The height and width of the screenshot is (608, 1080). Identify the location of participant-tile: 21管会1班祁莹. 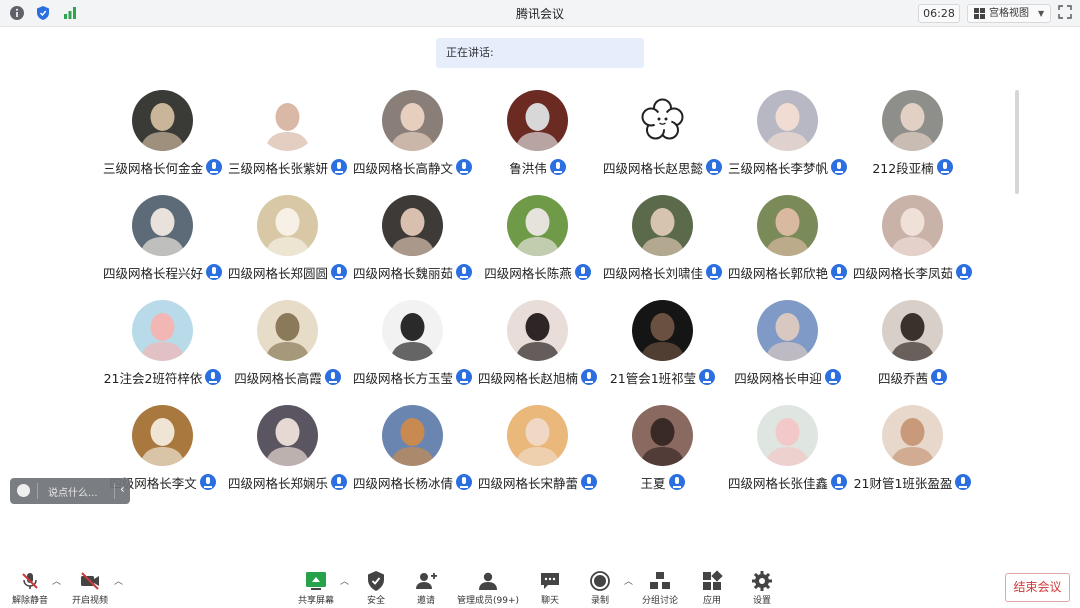
(662, 352).